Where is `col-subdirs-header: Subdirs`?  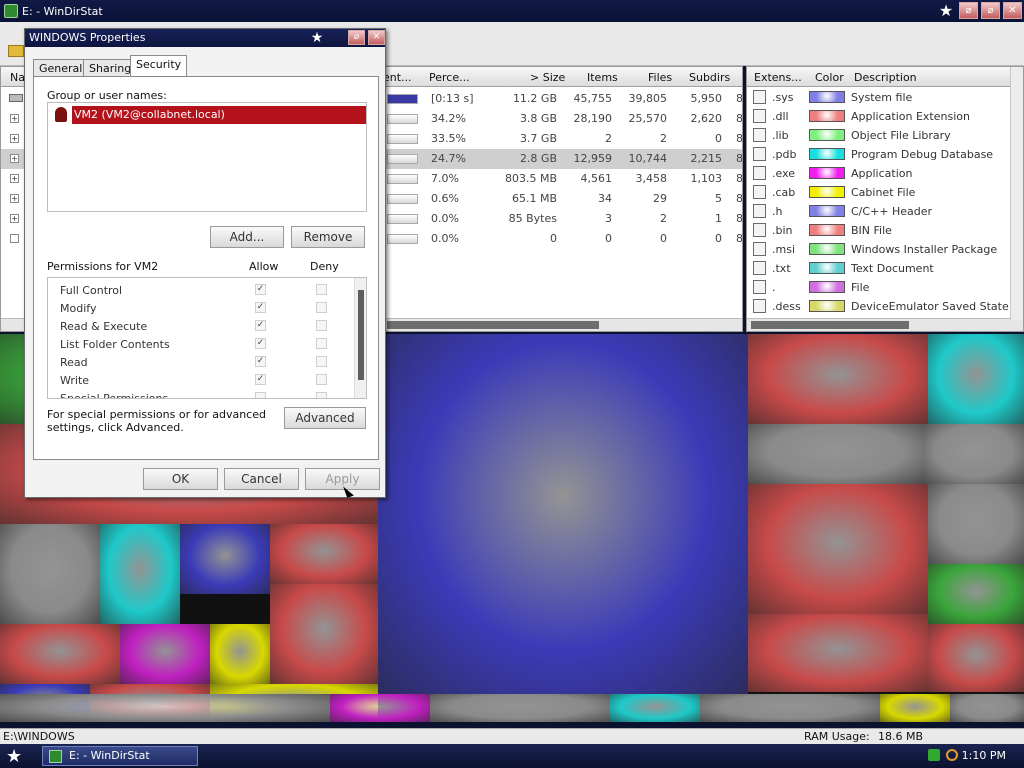
col-subdirs-header: Subdirs is located at coordinates (709, 77).